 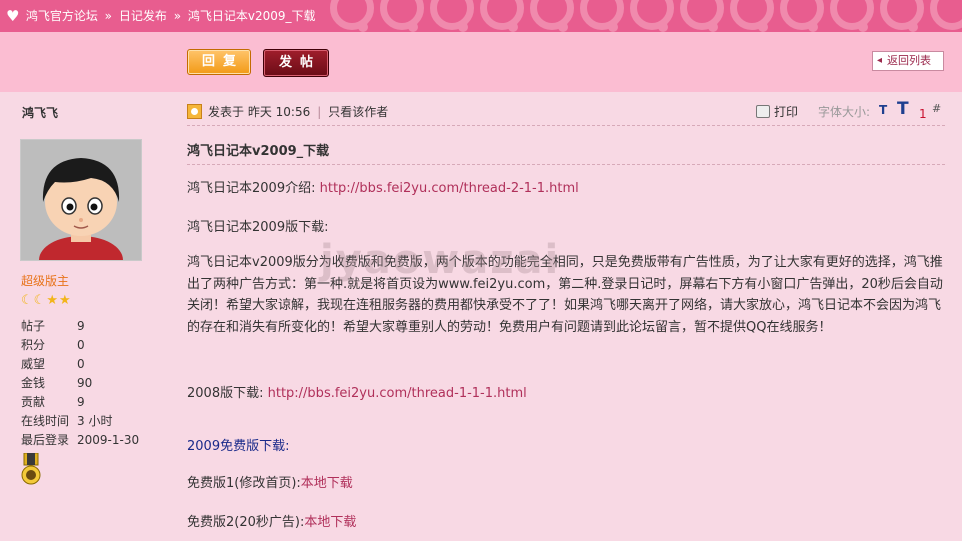 What do you see at coordinates (33, 383) in the screenshot?
I see `stat-key: 金钱` at bounding box center [33, 383].